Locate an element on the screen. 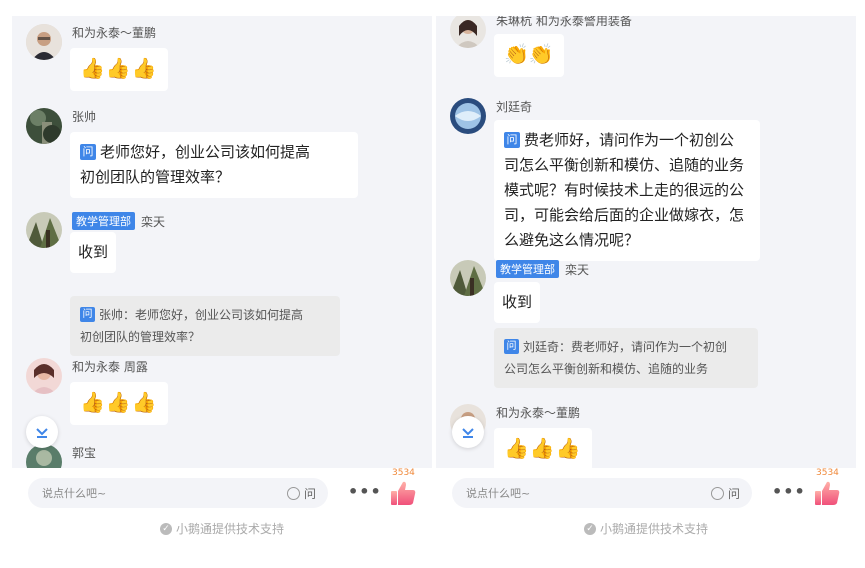 Image resolution: width=865 pixels, height=568 pixels. quote-text: 刘廷奇：费老师好，请问作为一个初创 is located at coordinates (625, 347).